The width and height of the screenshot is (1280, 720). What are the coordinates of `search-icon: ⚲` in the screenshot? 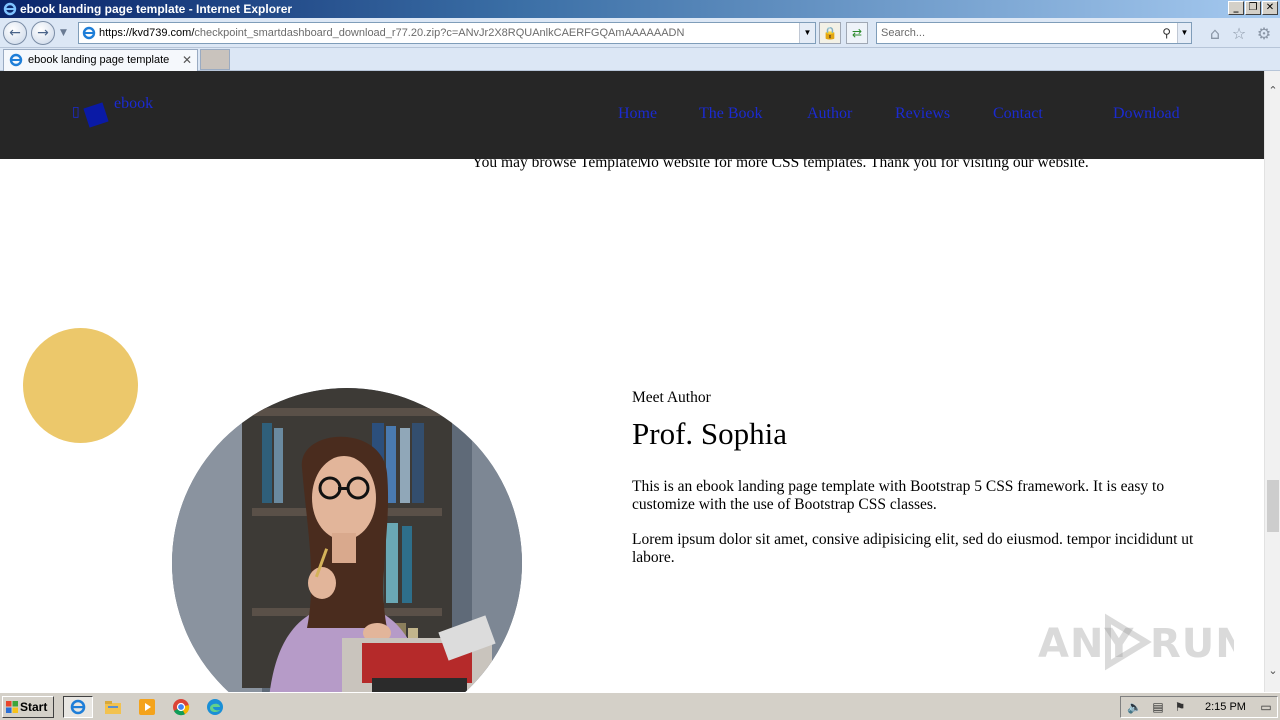 It's located at (1166, 33).